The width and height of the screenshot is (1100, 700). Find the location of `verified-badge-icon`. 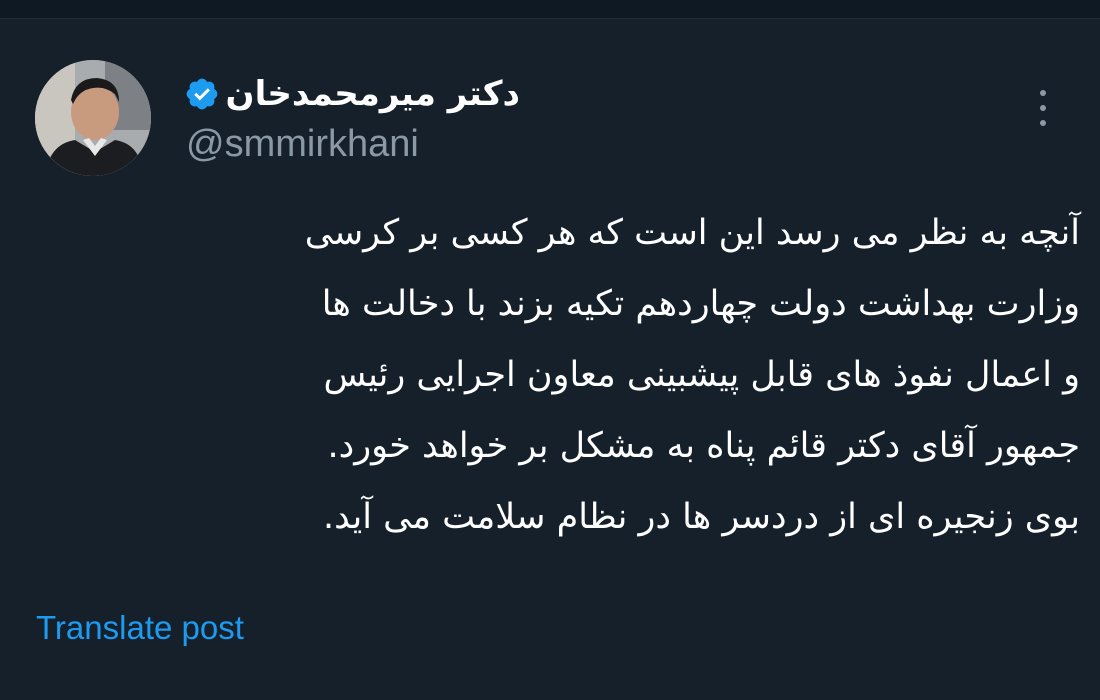

verified-badge-icon is located at coordinates (202, 94).